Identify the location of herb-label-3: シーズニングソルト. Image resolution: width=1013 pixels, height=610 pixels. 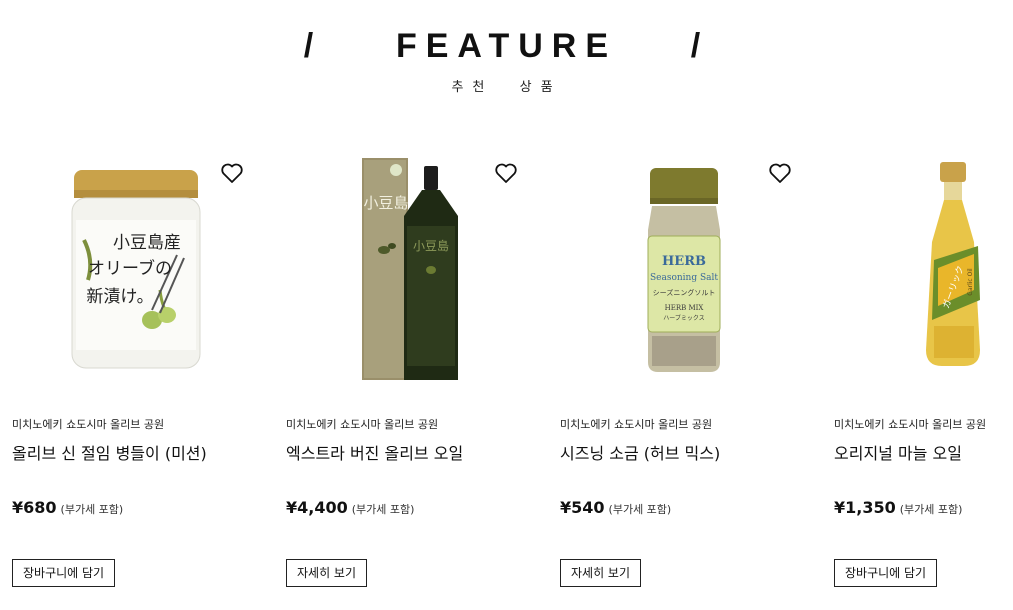
(684, 292).